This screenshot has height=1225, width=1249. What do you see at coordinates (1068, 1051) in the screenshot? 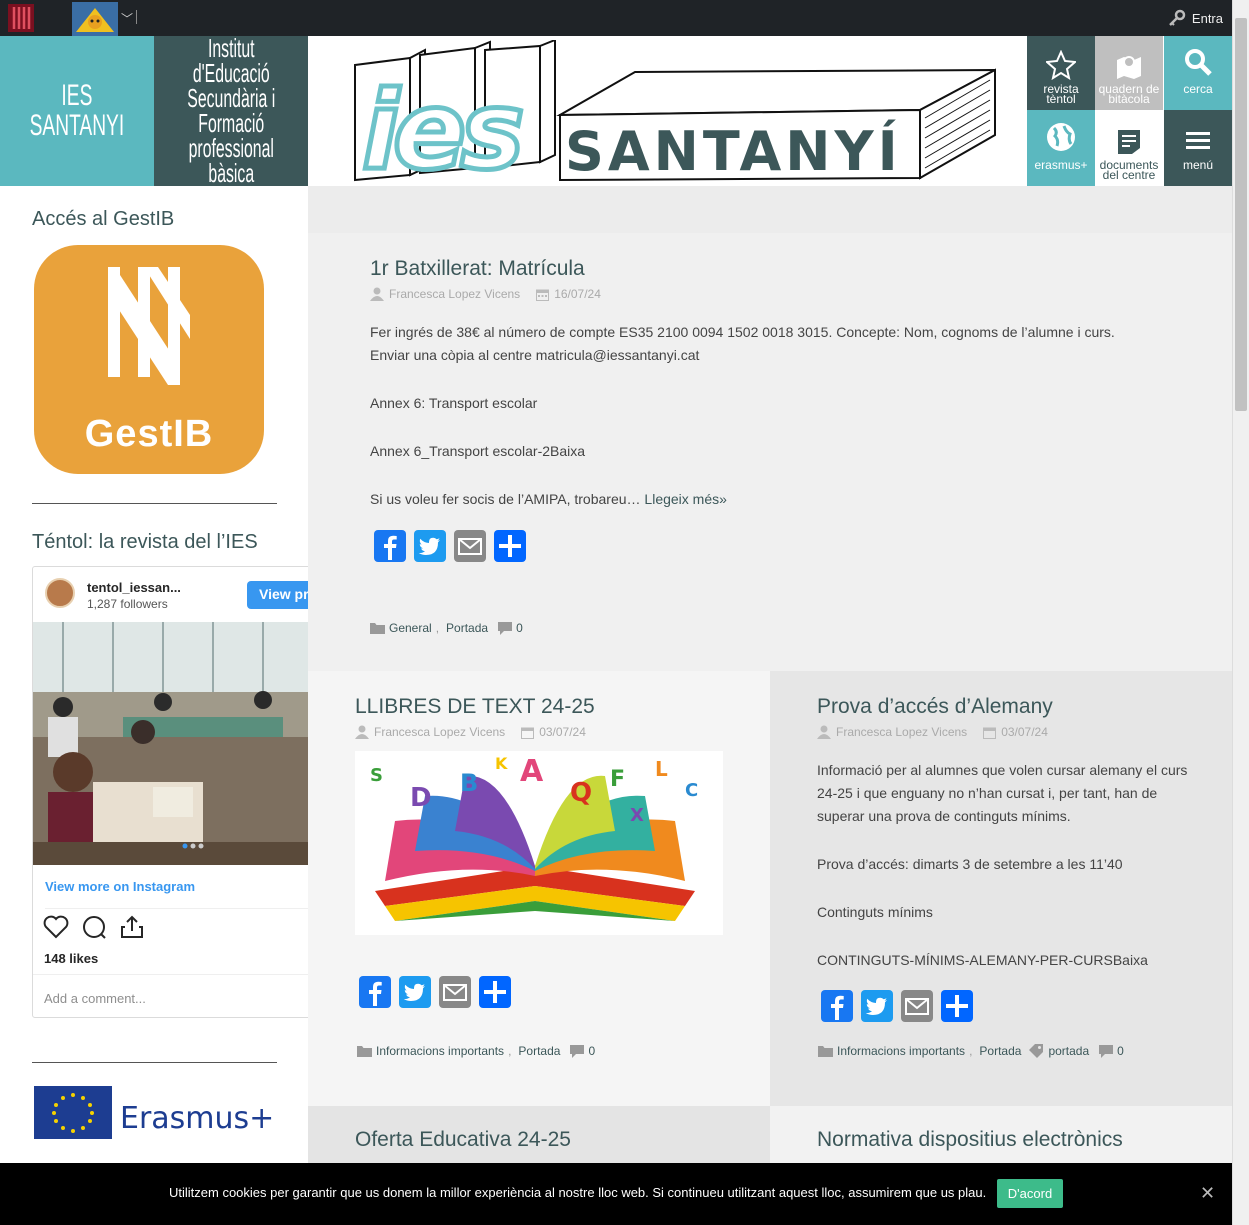
I see `post-tag: portada` at bounding box center [1068, 1051].